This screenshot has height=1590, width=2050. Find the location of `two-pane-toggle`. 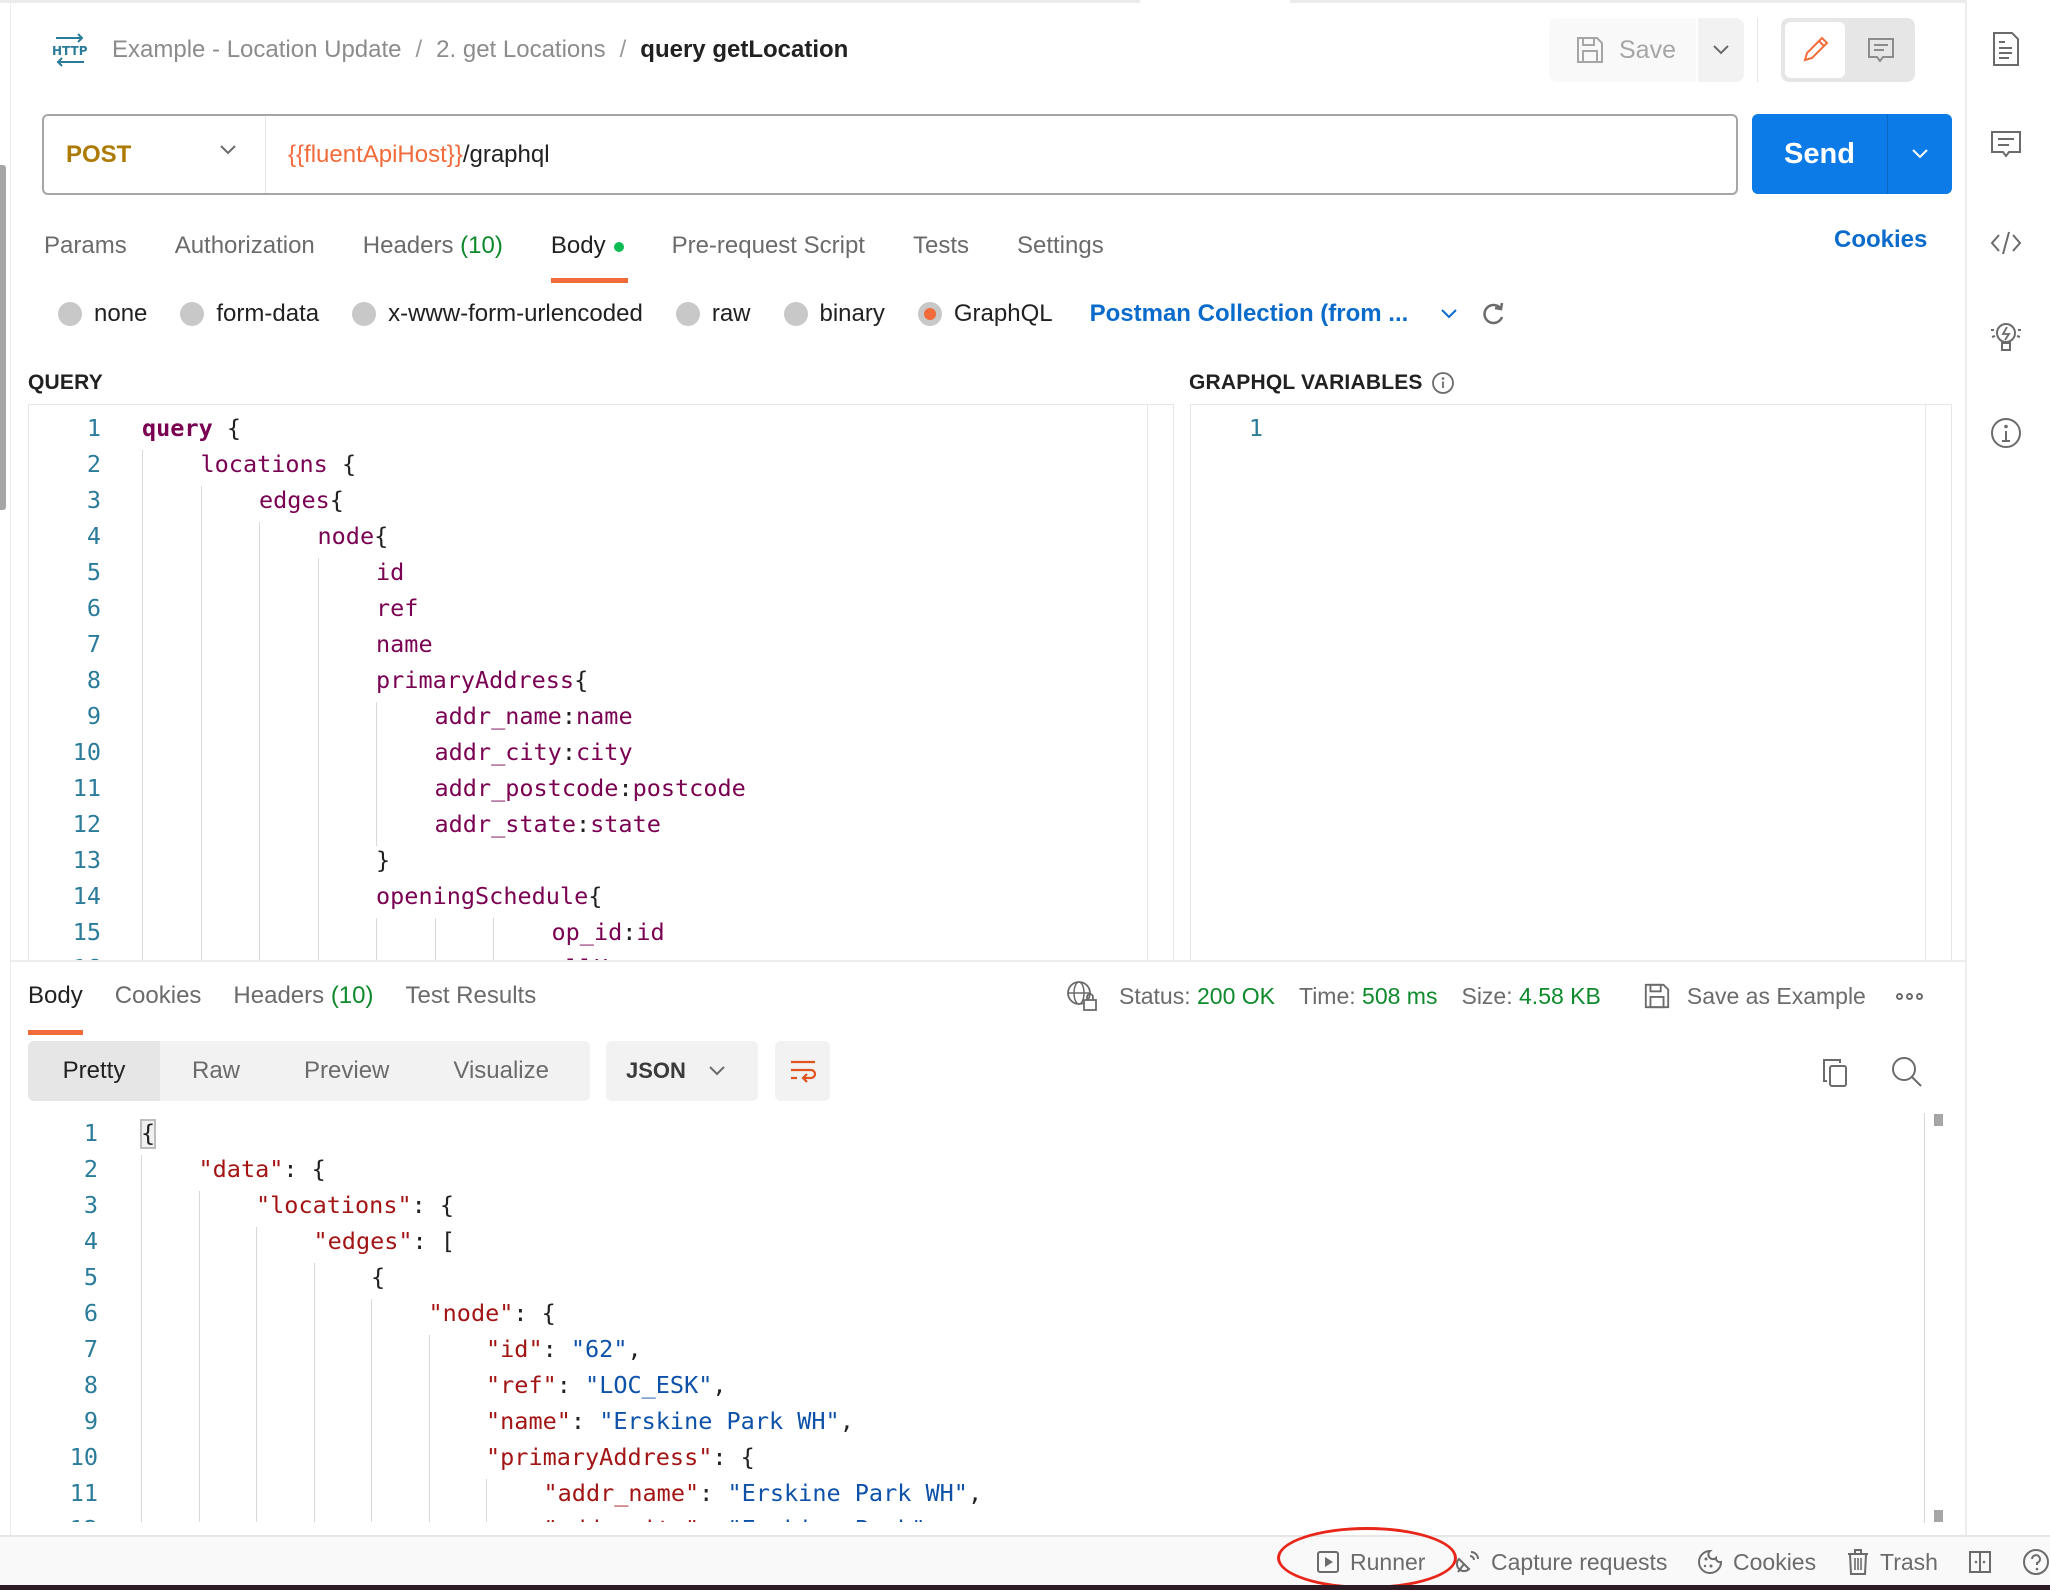

two-pane-toggle is located at coordinates (1985, 1562).